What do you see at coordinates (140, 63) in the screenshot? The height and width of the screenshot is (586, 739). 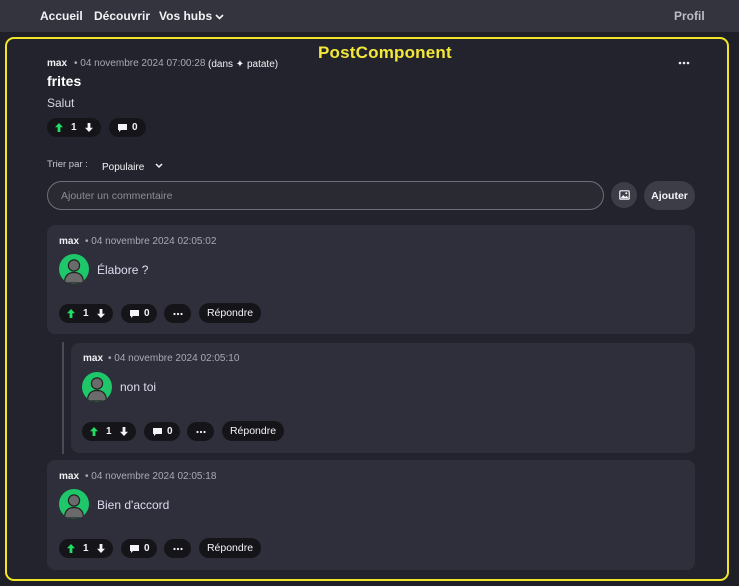 I see `post-date: • 04 novembre 2024 07:00:28` at bounding box center [140, 63].